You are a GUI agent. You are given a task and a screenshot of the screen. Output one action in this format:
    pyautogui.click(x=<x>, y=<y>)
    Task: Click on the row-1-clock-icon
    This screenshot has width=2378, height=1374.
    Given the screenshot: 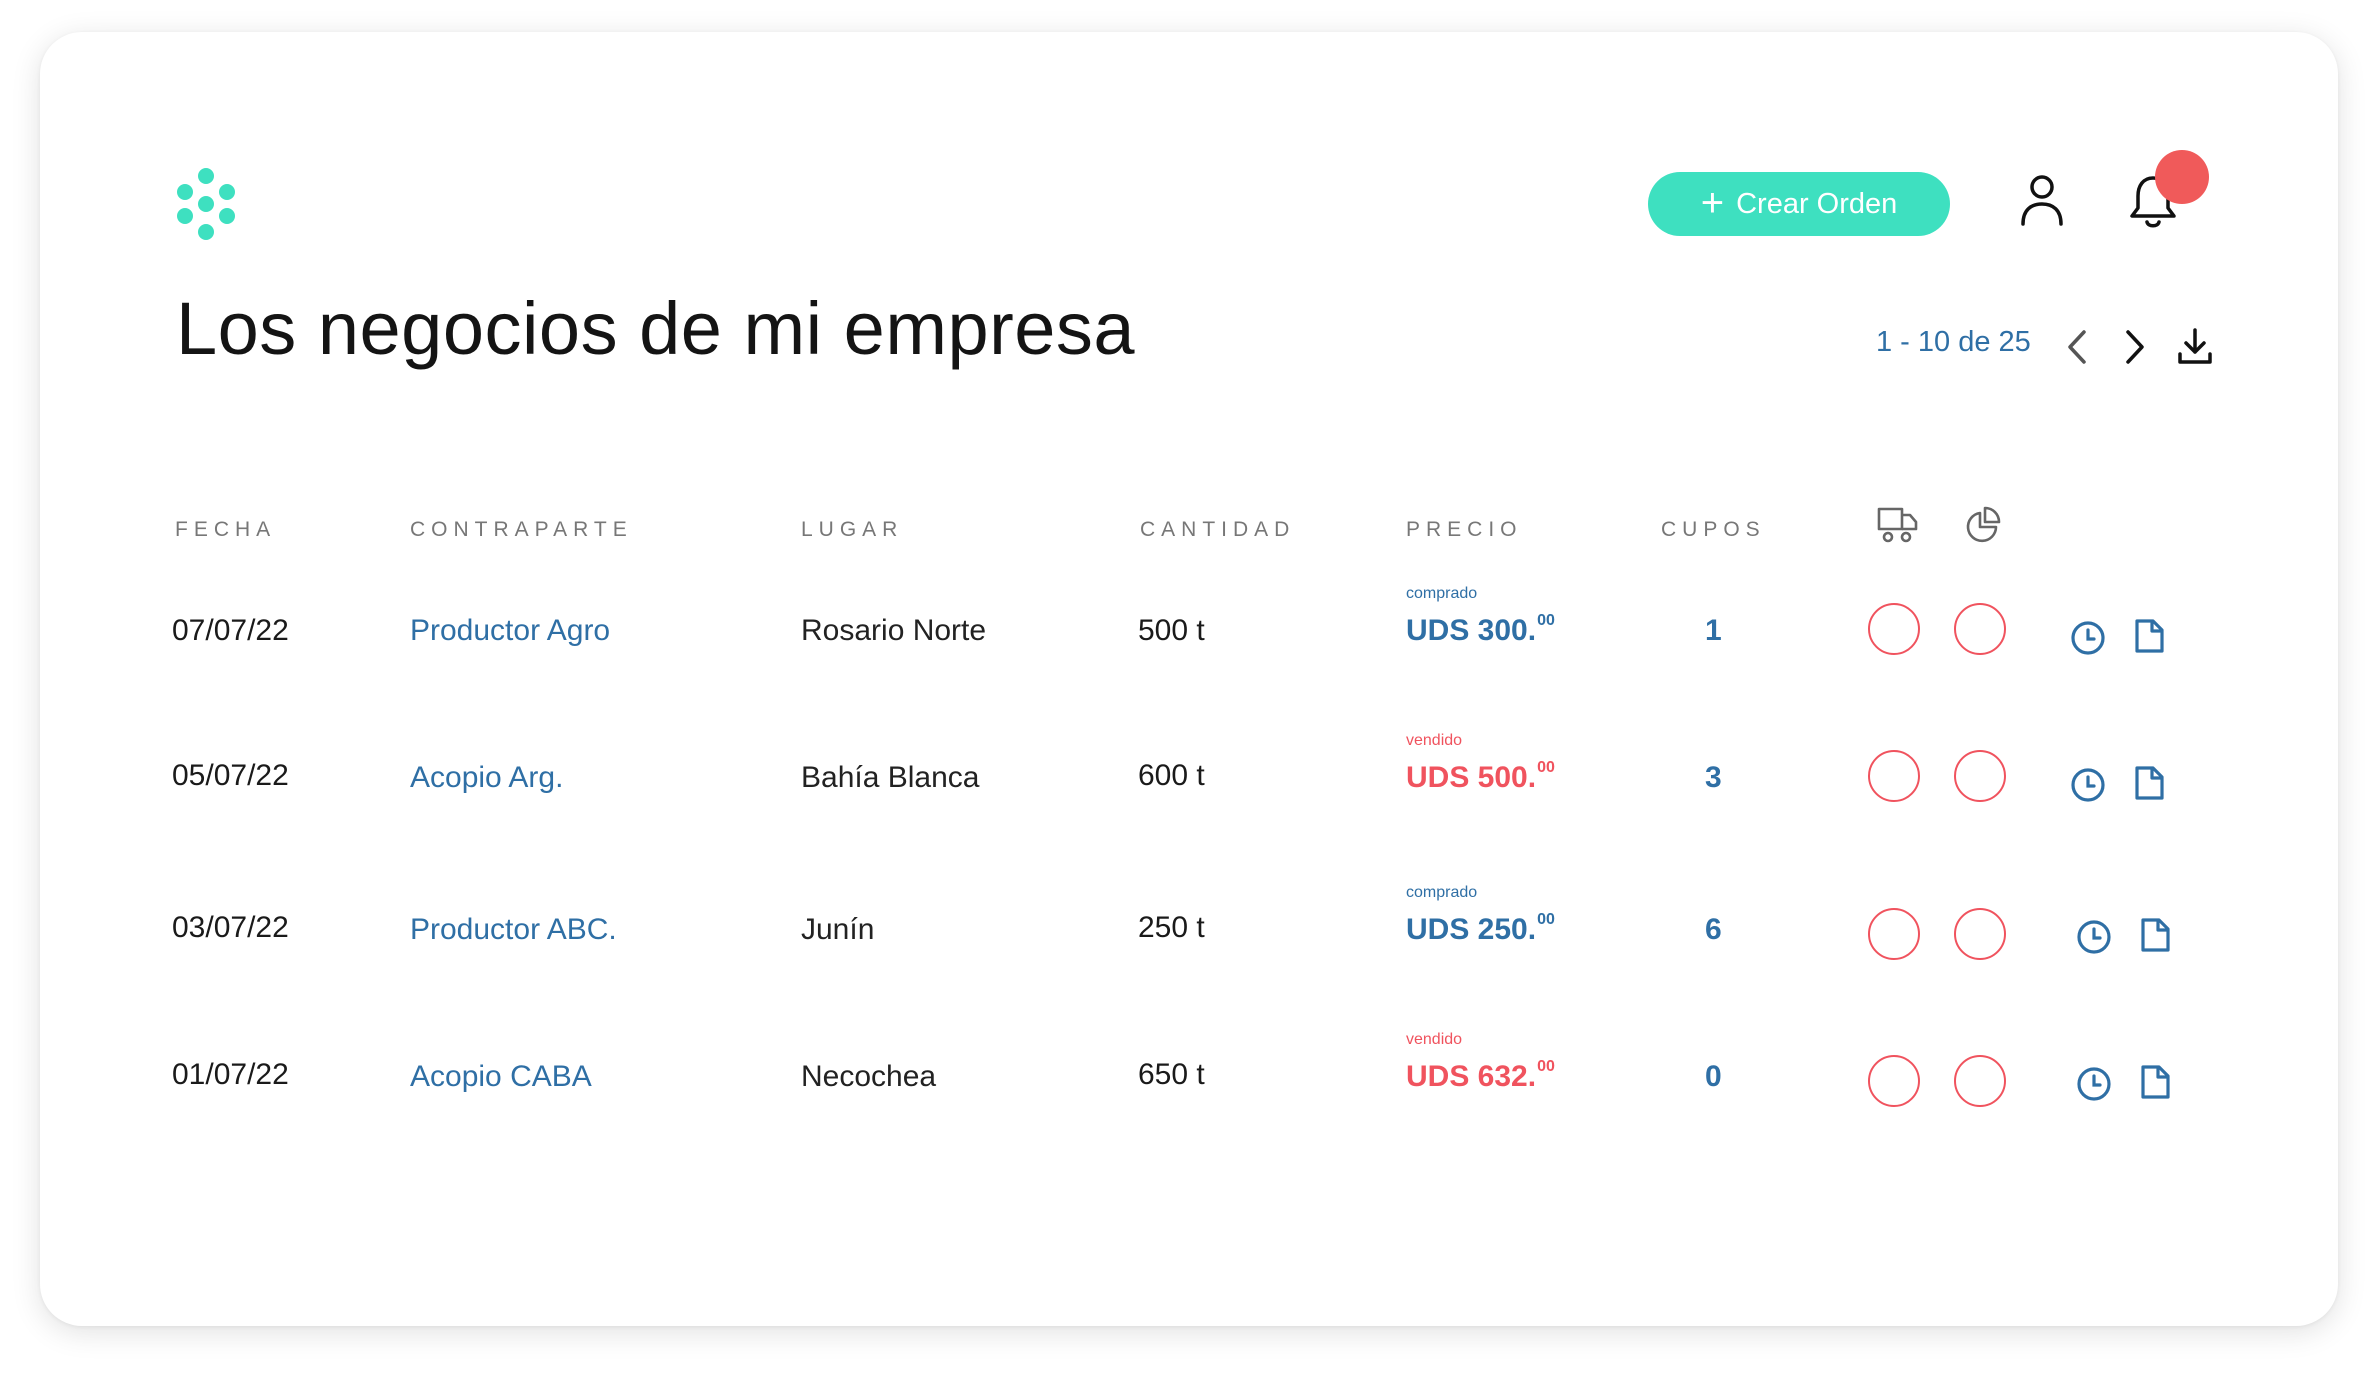 What is the action you would take?
    pyautogui.click(x=2088, y=638)
    